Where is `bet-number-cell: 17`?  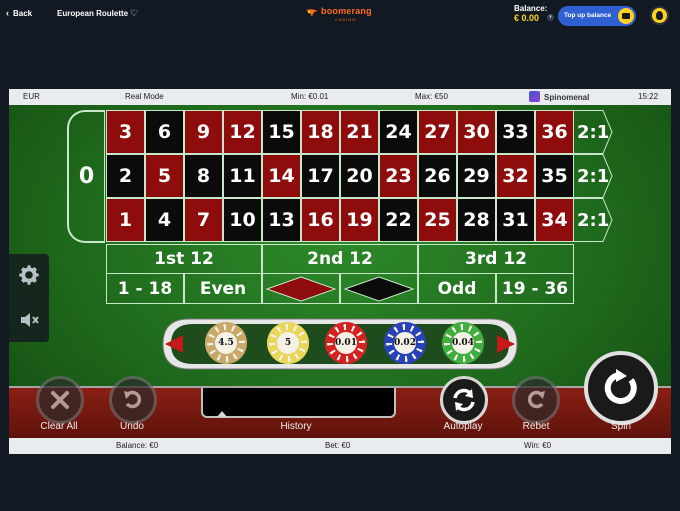 bet-number-cell: 17 is located at coordinates (320, 176).